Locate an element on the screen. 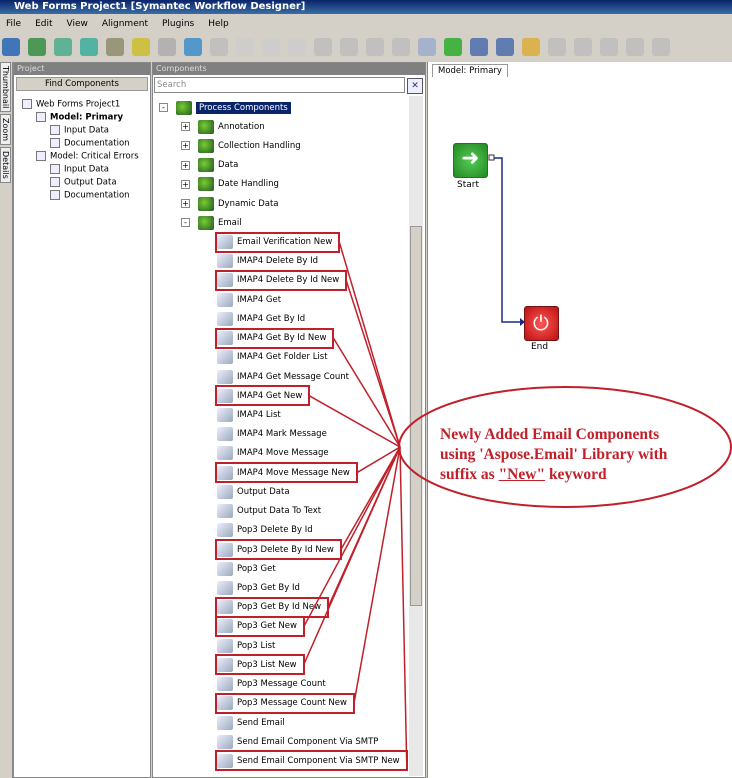  callout-suffix: keyword is located at coordinates (576, 474).